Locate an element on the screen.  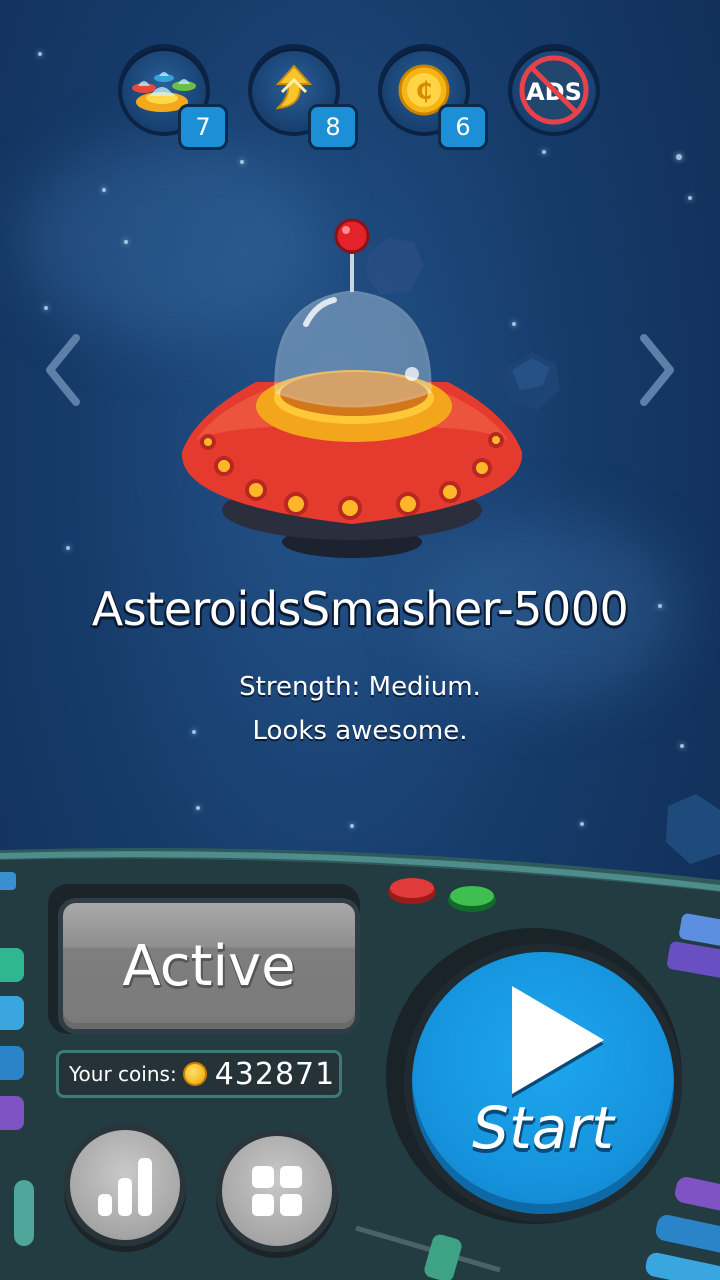
ufo-ship is located at coordinates (352, 388).